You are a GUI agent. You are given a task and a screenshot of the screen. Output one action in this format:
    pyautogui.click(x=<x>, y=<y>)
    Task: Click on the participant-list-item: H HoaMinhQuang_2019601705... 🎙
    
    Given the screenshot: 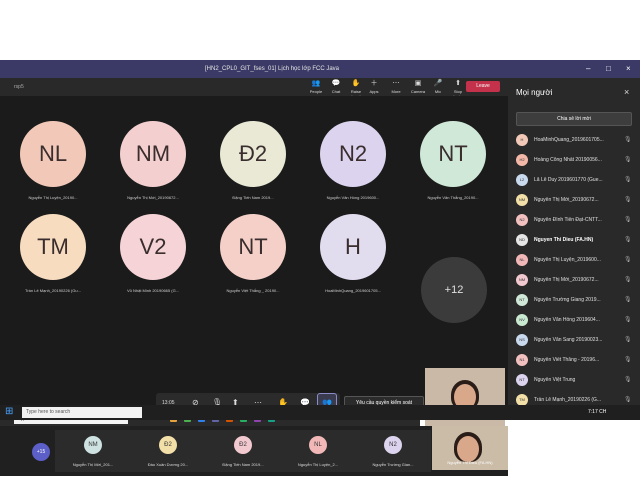 What is the action you would take?
    pyautogui.click(x=574, y=140)
    